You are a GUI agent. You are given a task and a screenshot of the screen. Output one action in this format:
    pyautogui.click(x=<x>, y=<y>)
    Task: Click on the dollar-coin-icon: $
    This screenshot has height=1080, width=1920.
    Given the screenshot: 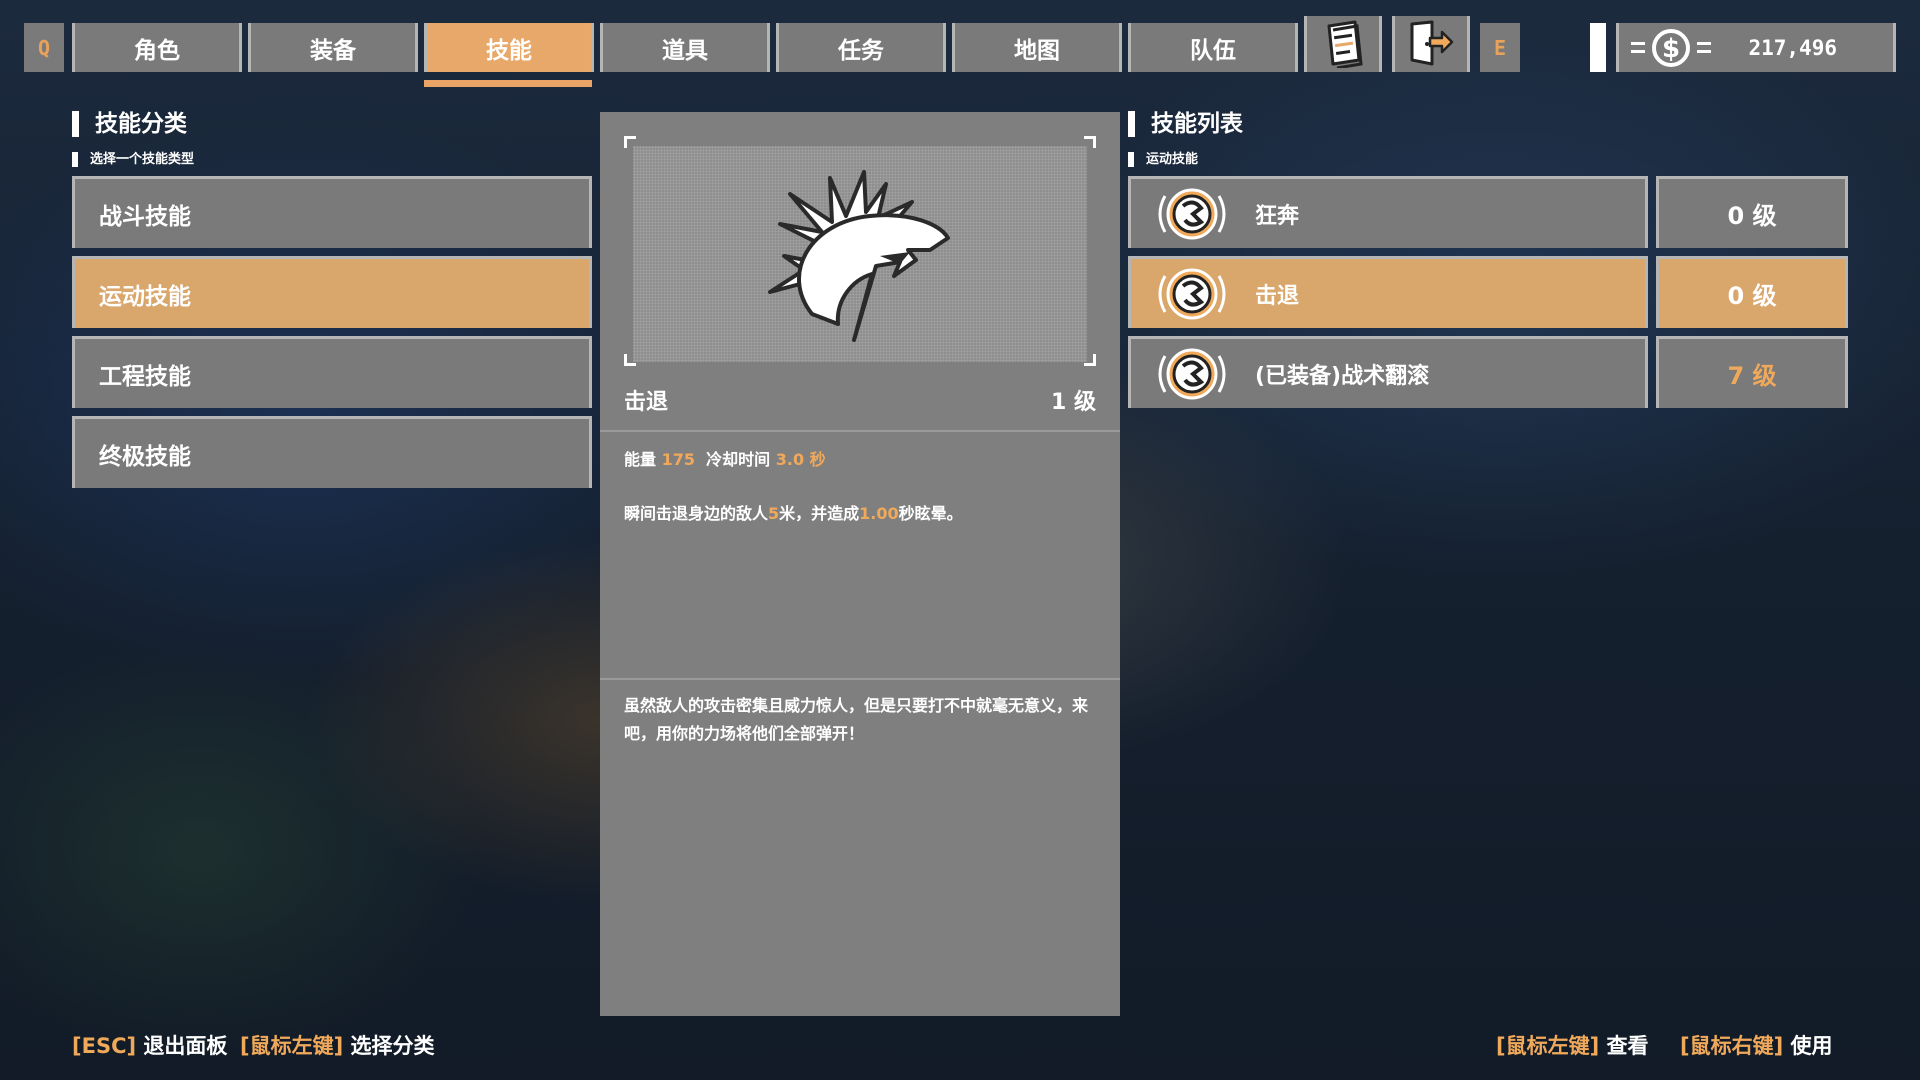 What is the action you would take?
    pyautogui.click(x=1671, y=47)
    